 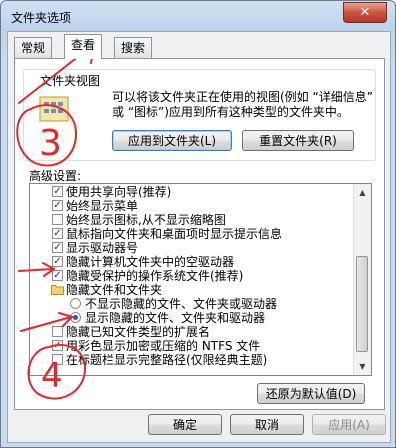 I want to click on restore-defaults-button: 还原为默认值(D), so click(x=311, y=393).